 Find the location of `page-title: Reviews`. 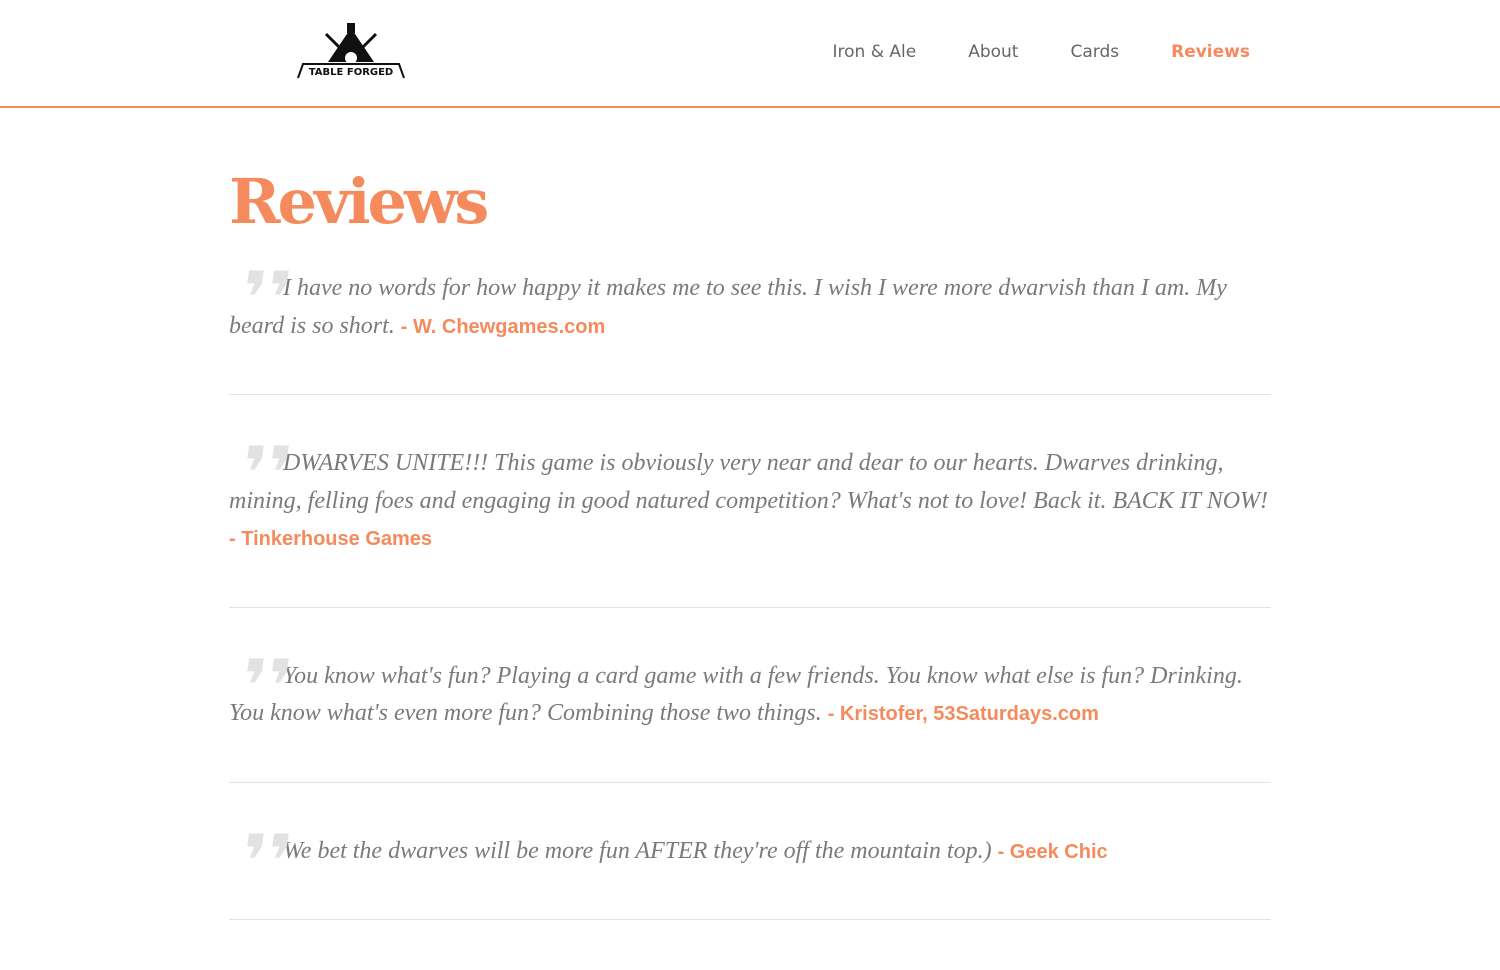

page-title: Reviews is located at coordinates (359, 201).